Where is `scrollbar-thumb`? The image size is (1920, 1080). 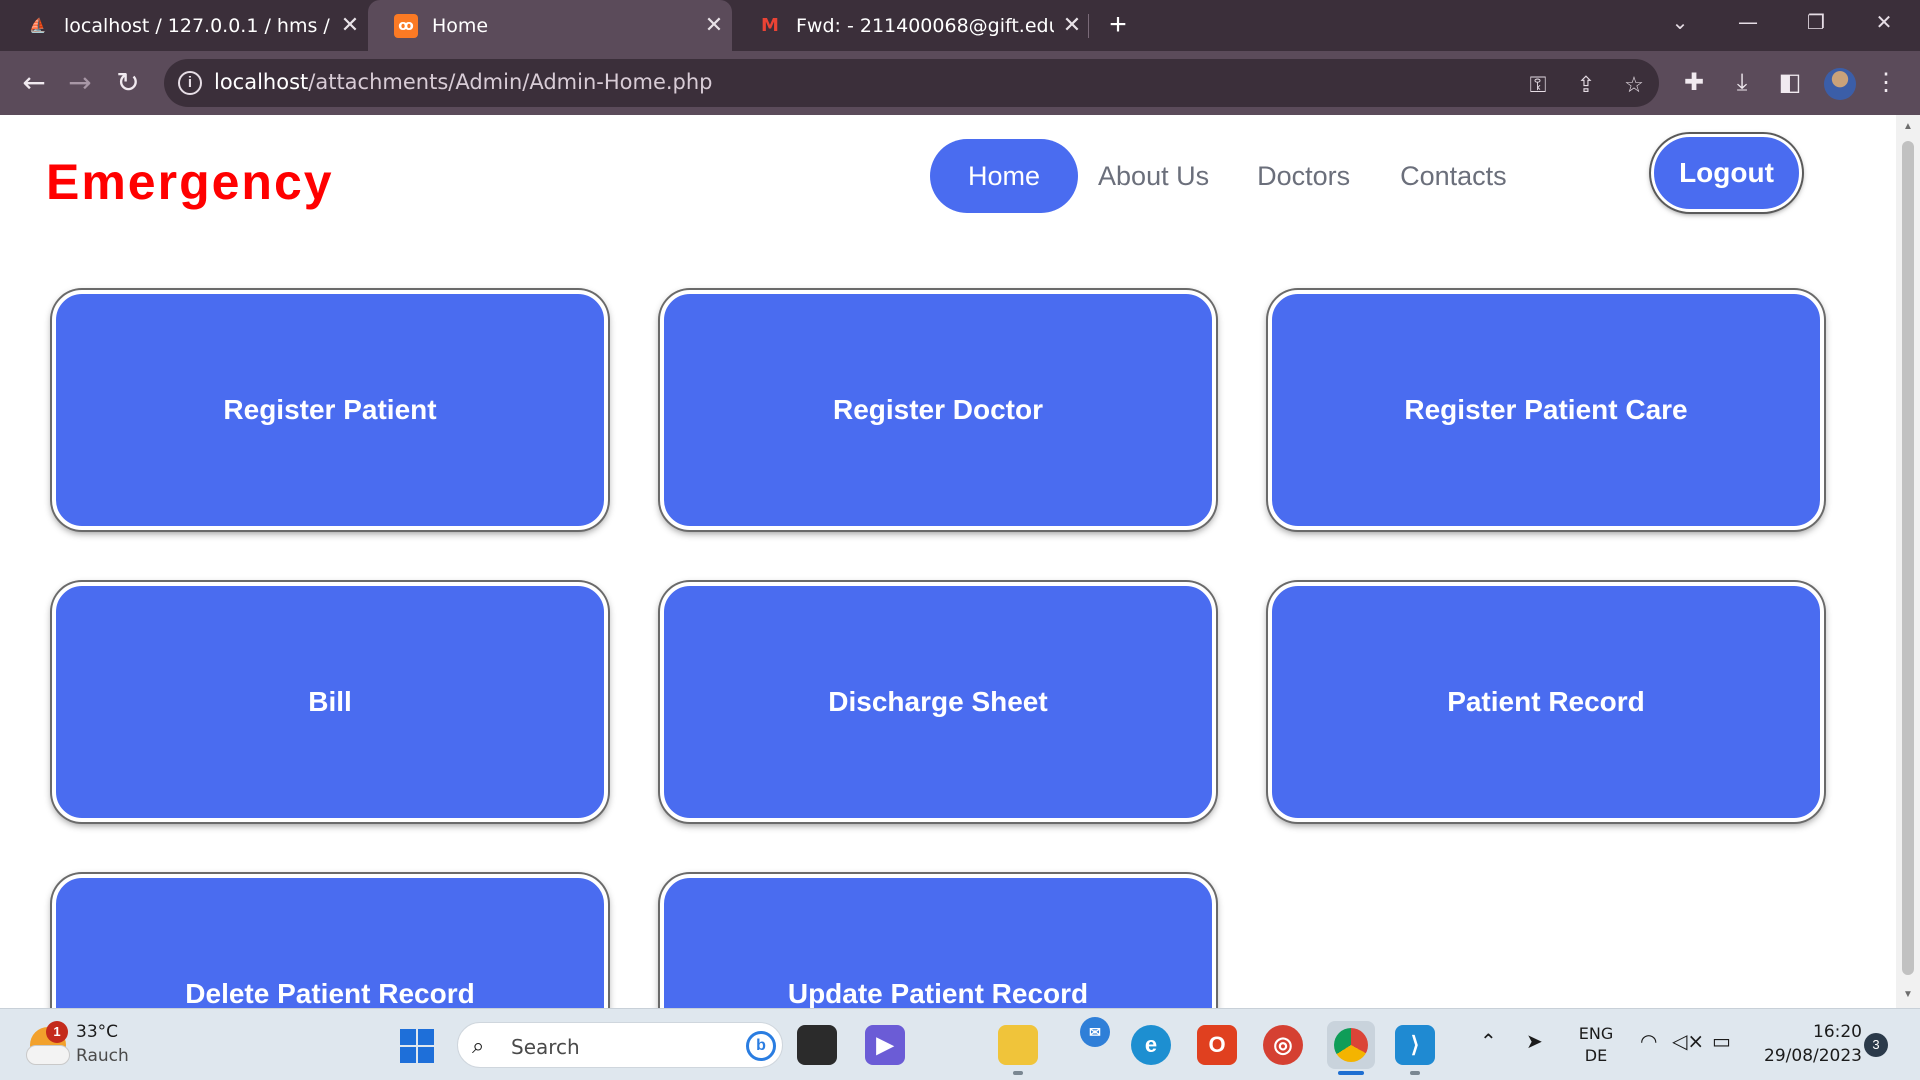
scrollbar-thumb is located at coordinates (1908, 558).